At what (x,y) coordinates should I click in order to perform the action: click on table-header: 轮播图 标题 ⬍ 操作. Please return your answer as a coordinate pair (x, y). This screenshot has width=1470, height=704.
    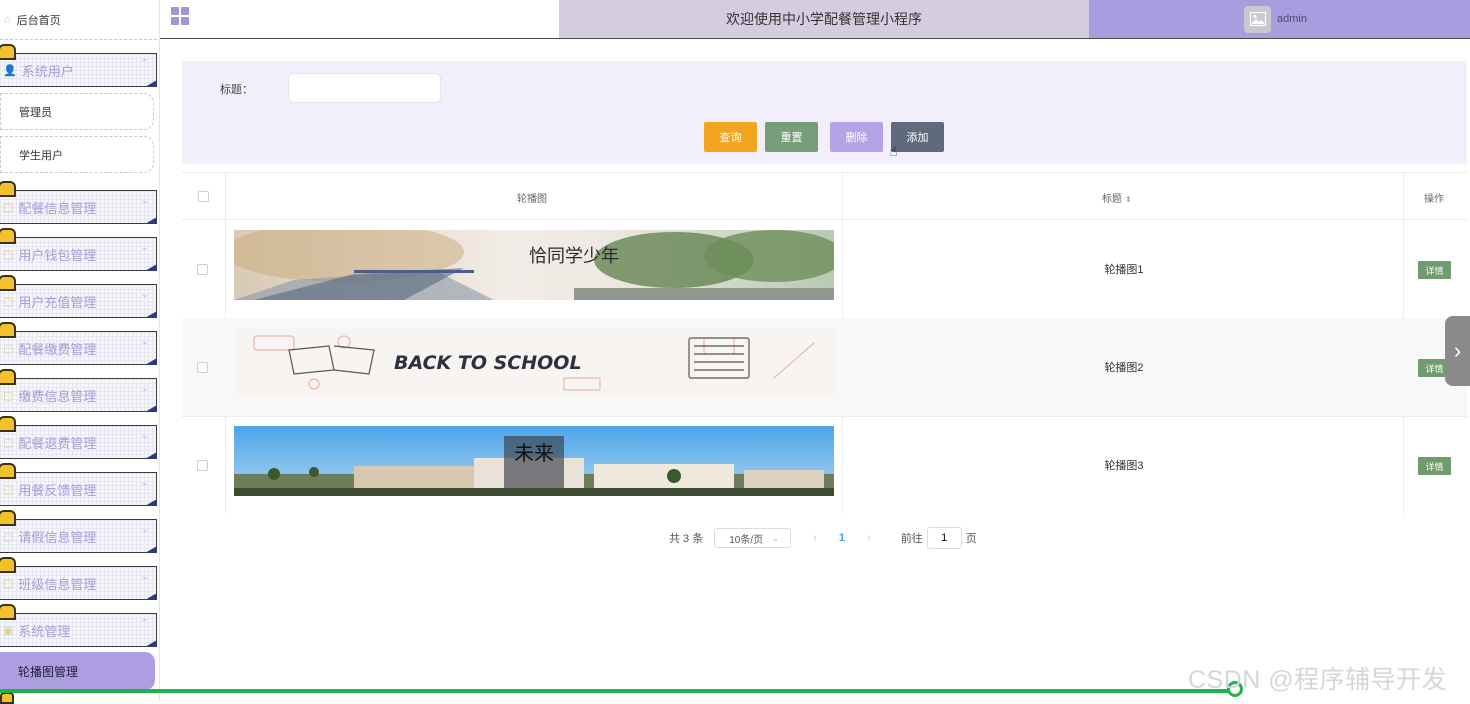
    Looking at the image, I should click on (824, 196).